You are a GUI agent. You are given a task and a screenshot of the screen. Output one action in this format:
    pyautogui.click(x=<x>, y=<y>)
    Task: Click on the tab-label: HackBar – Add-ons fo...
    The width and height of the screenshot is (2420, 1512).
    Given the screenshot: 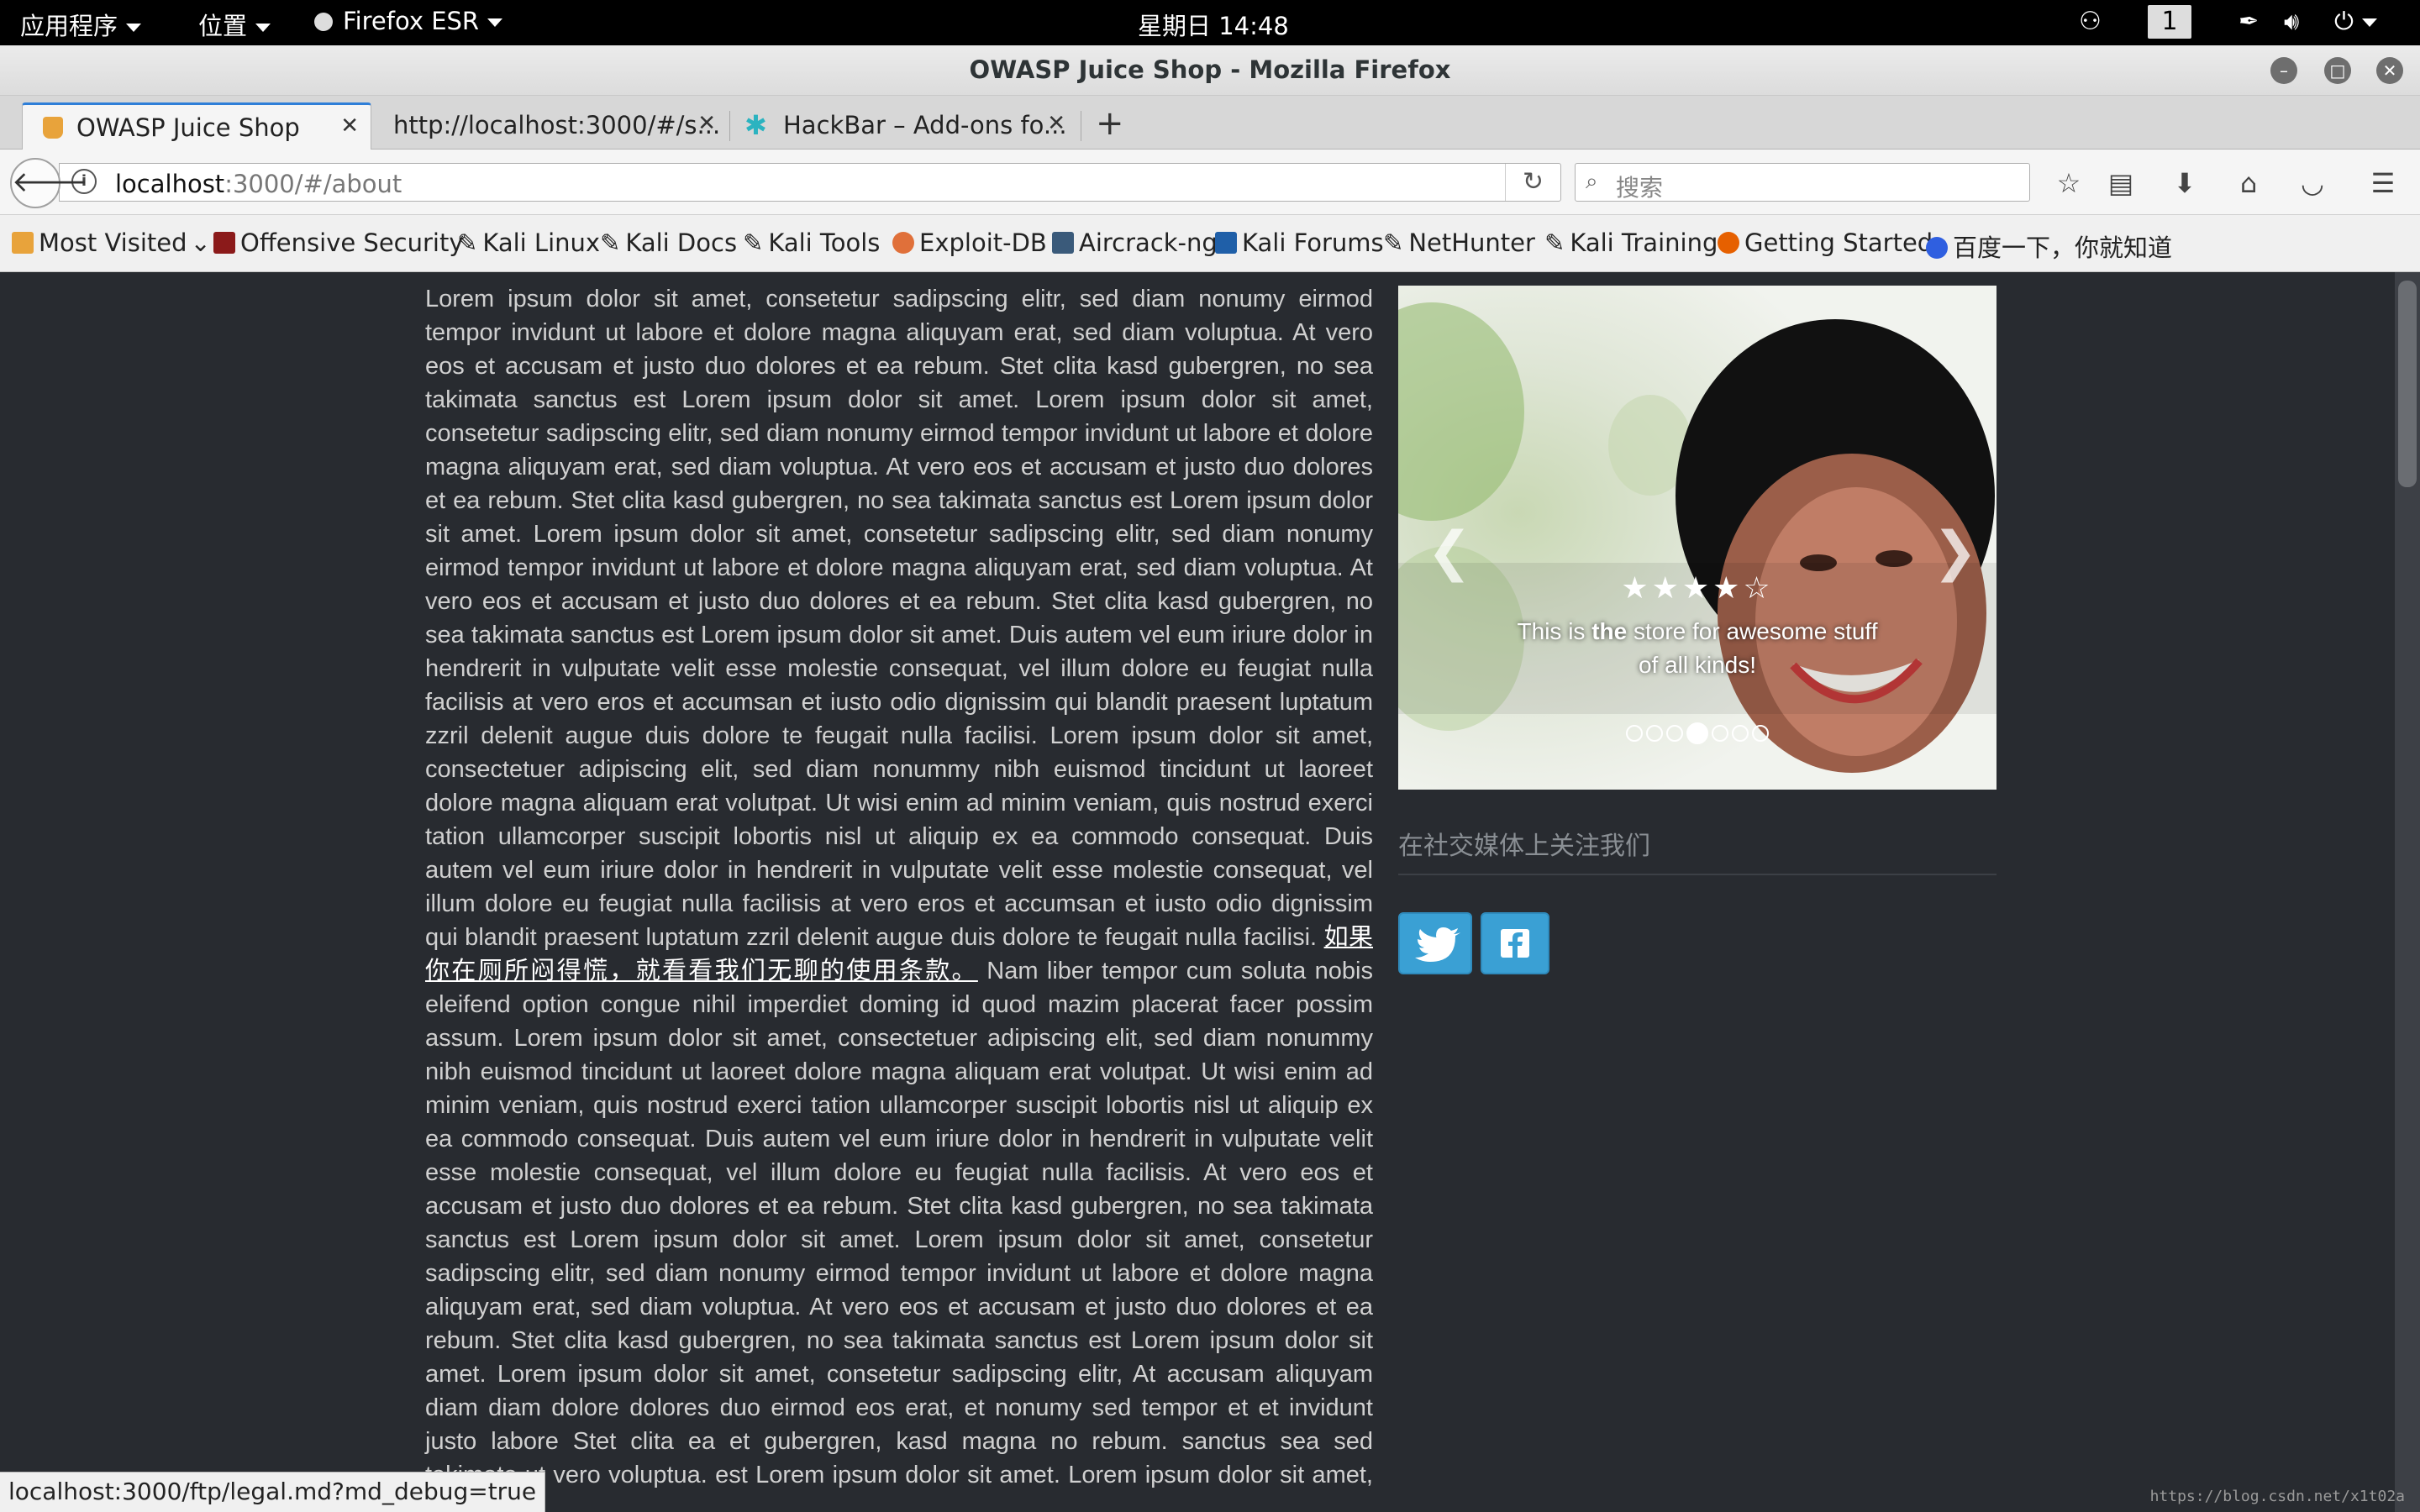 What is the action you would take?
    pyautogui.click(x=925, y=125)
    